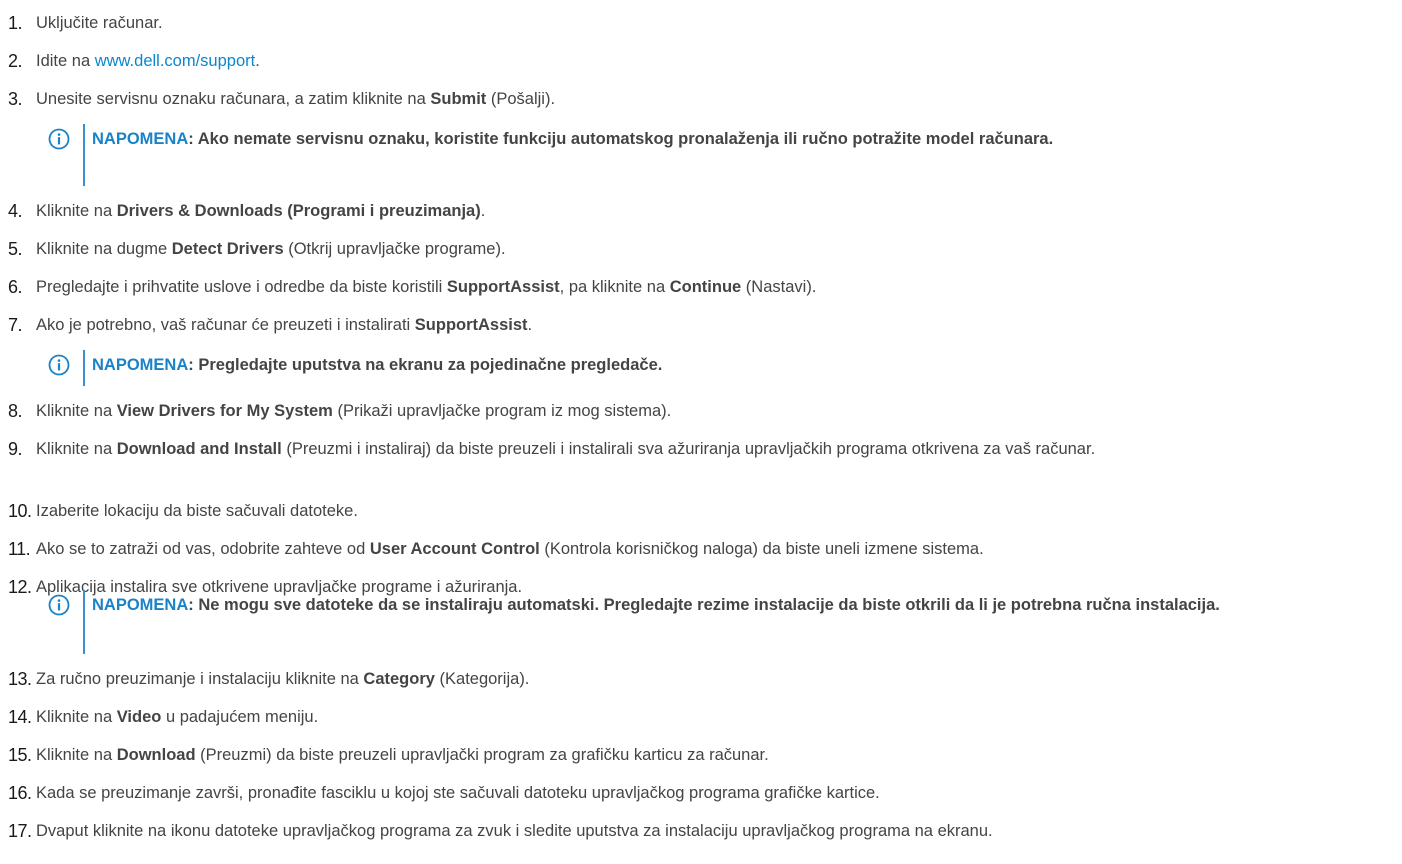 The width and height of the screenshot is (1402, 864). Describe the element at coordinates (227, 249) in the screenshot. I see `ui-term: Detect Drivers` at that location.